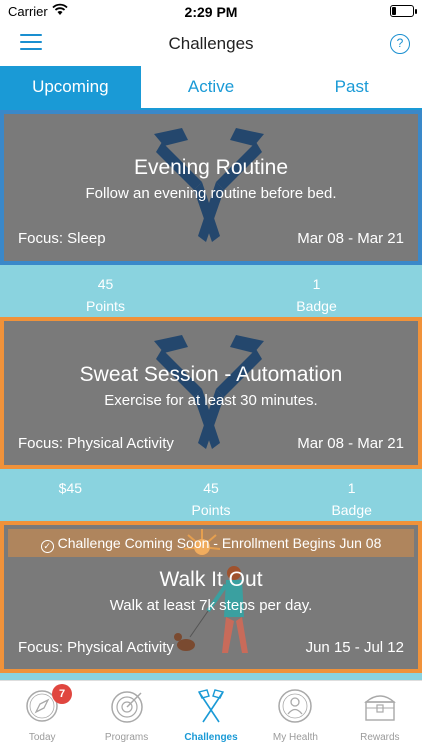 The image size is (422, 750). I want to click on tab-upcoming: Upcoming, so click(70, 87).